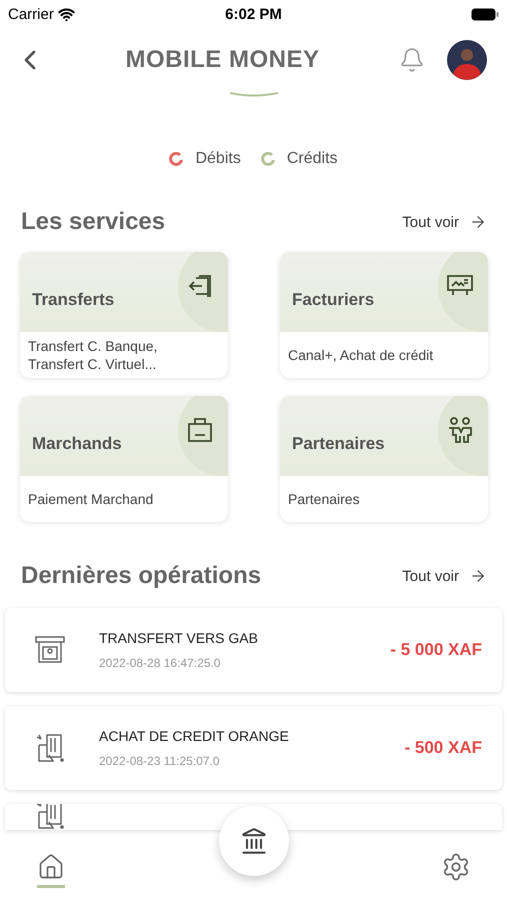  Describe the element at coordinates (141, 576) in the screenshot. I see `section-title: Dernières opérations` at that location.